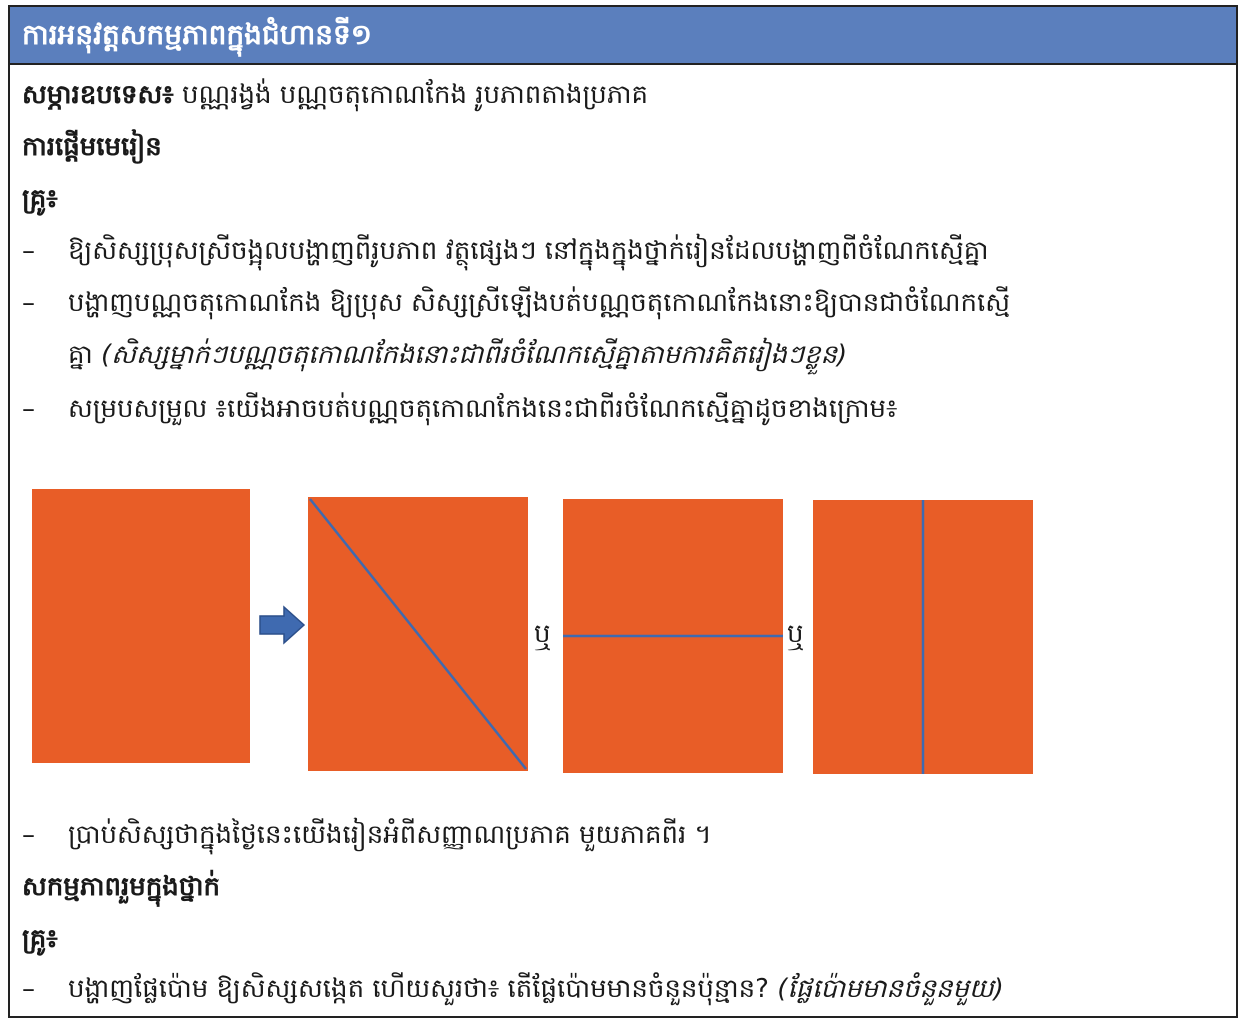 The image size is (1245, 1023). What do you see at coordinates (92, 147) in the screenshot?
I see `lesson-start-heading: ការផ្ដើមមេរៀន` at bounding box center [92, 147].